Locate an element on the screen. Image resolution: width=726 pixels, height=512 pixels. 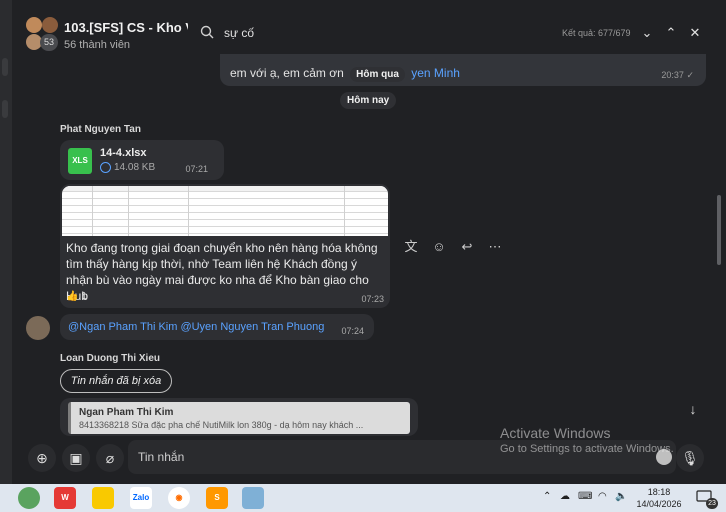
image-icon: ▣ is located at coordinates (76, 458).